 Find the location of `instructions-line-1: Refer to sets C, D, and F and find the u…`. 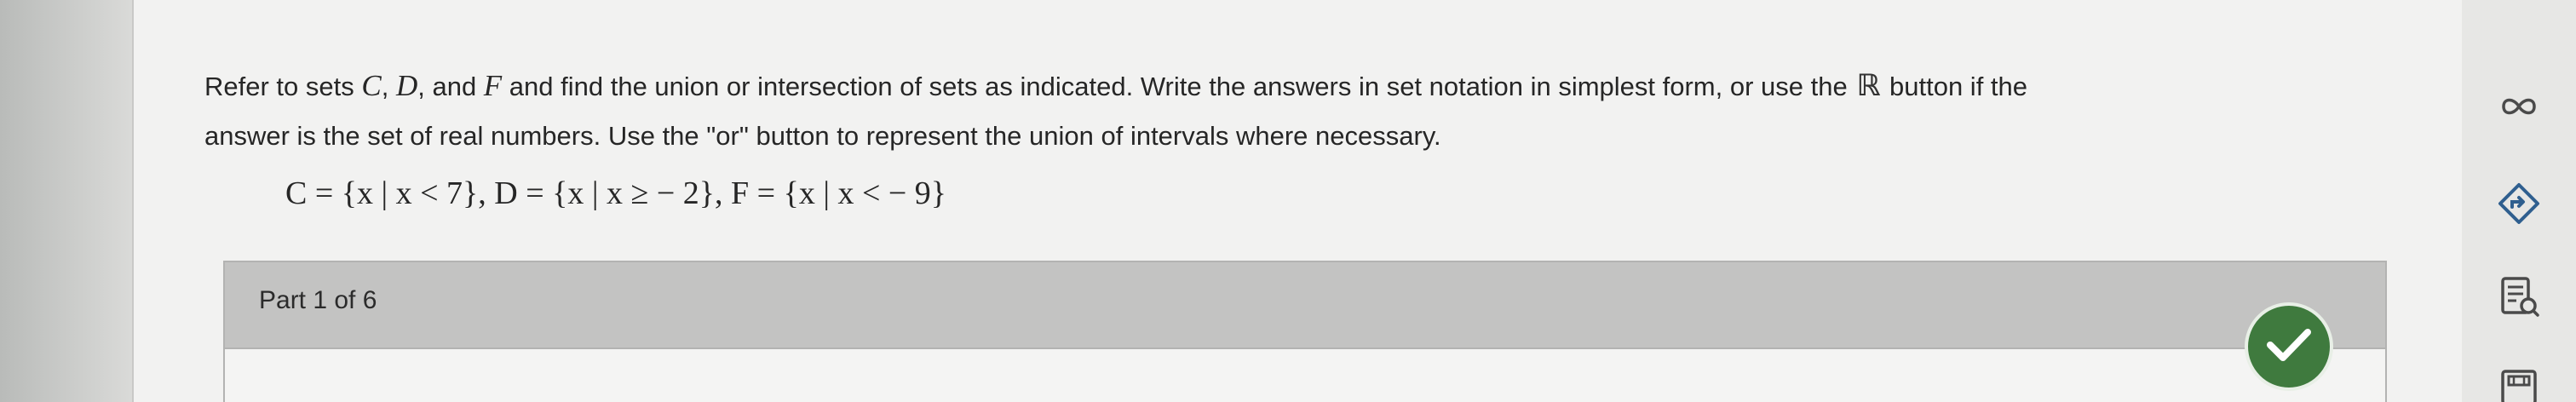

instructions-line-1: Refer to sets C, D, and F and find the u… is located at coordinates (1294, 86).